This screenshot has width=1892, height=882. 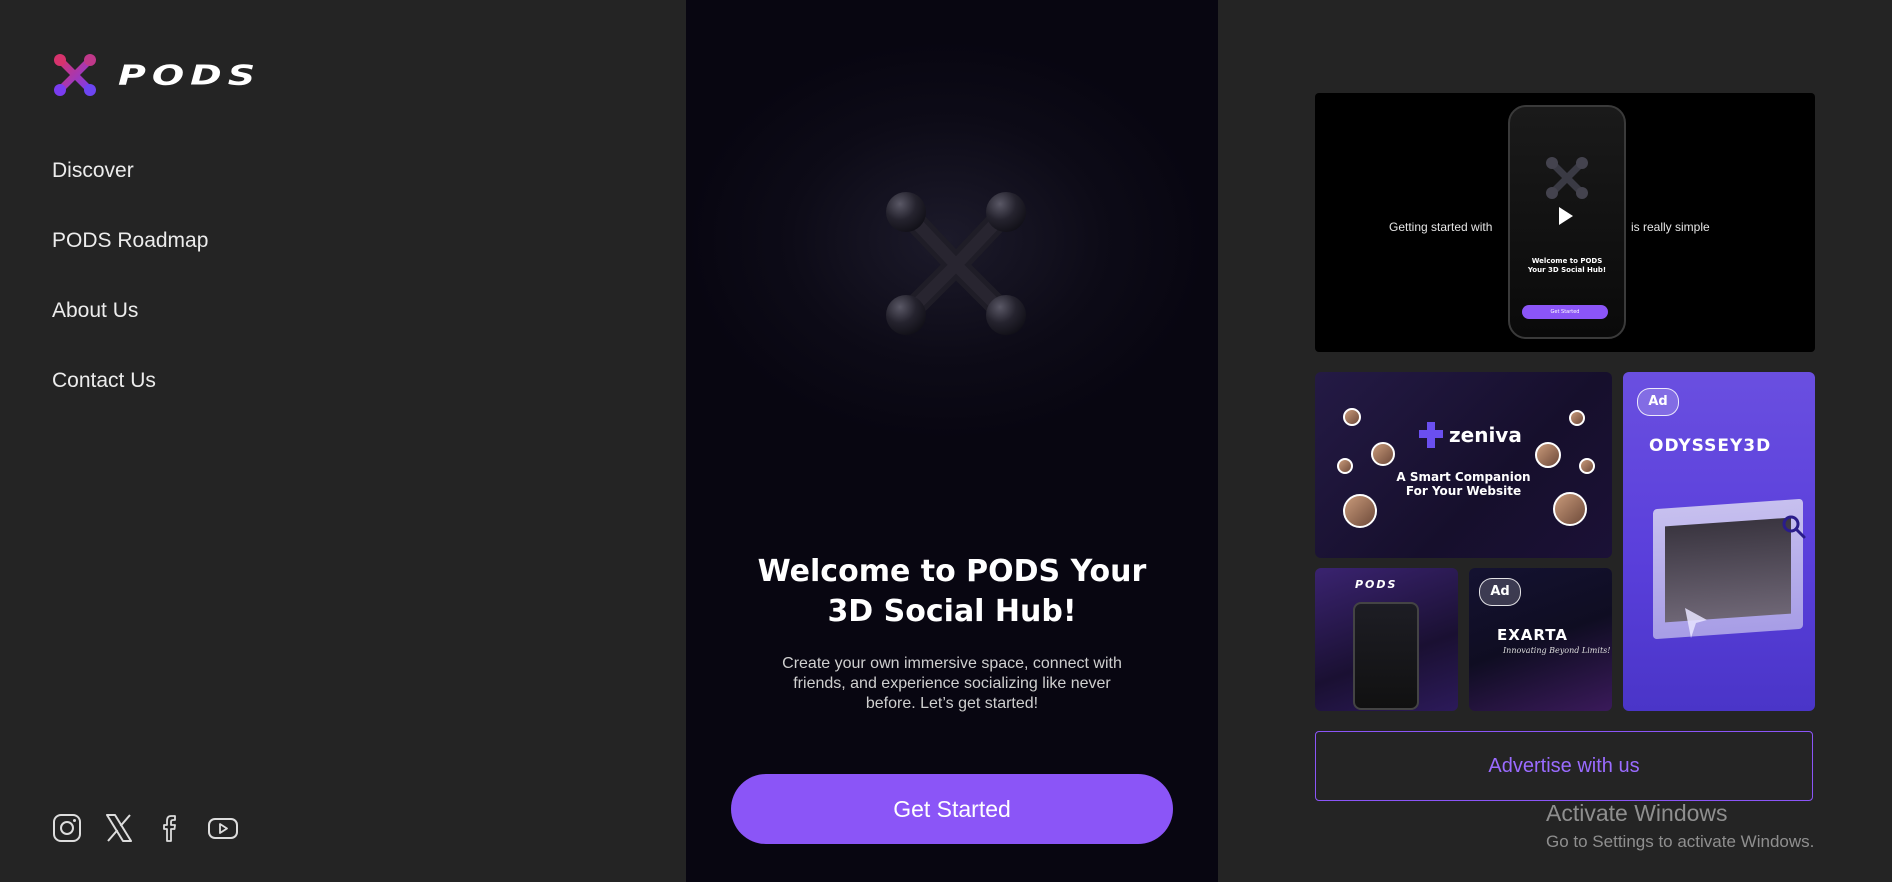 What do you see at coordinates (1670, 227) in the screenshot?
I see `video-caption-right: is really simple` at bounding box center [1670, 227].